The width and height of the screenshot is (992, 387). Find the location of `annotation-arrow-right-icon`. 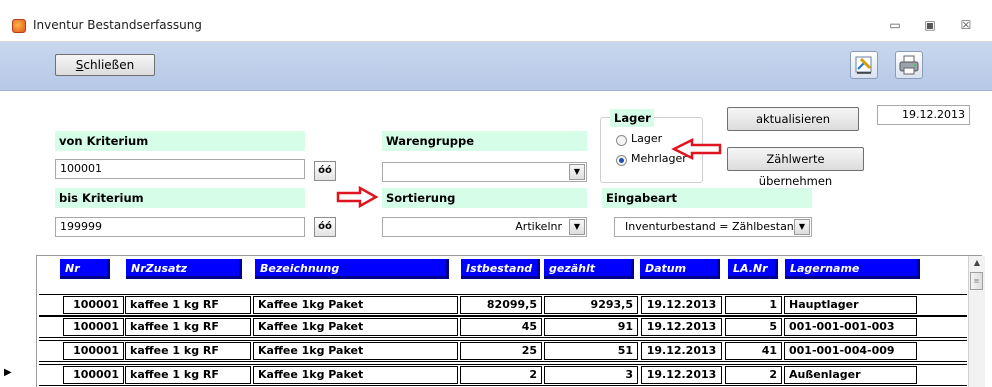

annotation-arrow-right-icon is located at coordinates (357, 197).